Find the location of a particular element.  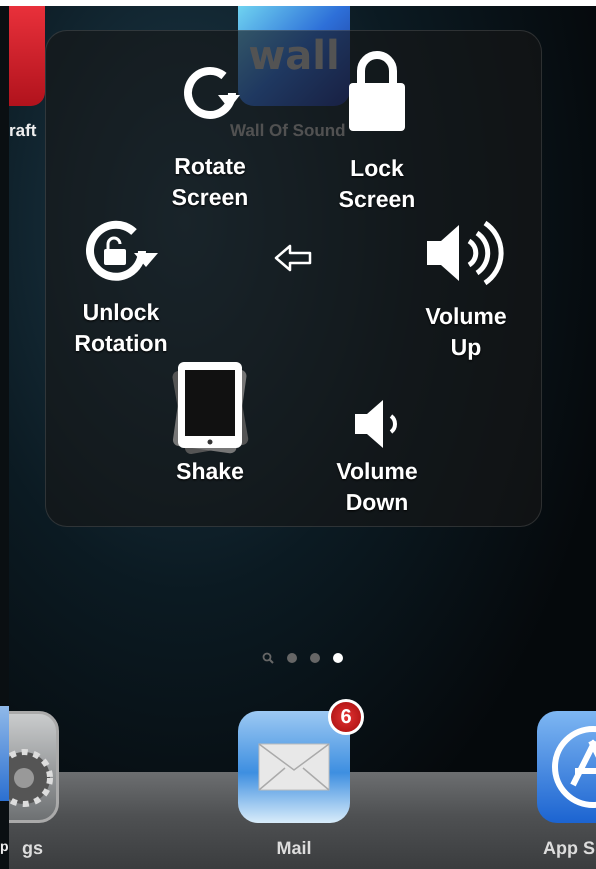

app-label: raft is located at coordinates (22, 131).